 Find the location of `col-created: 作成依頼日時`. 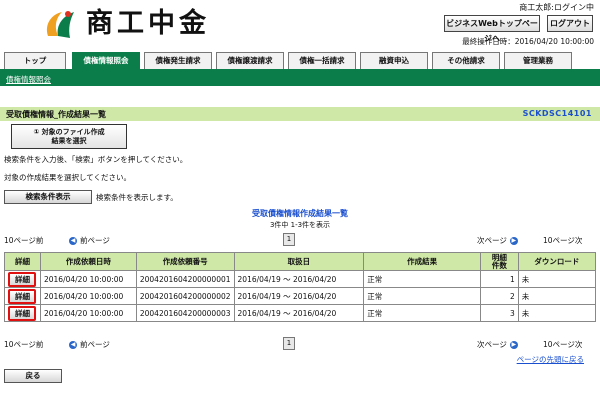

col-created: 作成依頼日時 is located at coordinates (88, 261).